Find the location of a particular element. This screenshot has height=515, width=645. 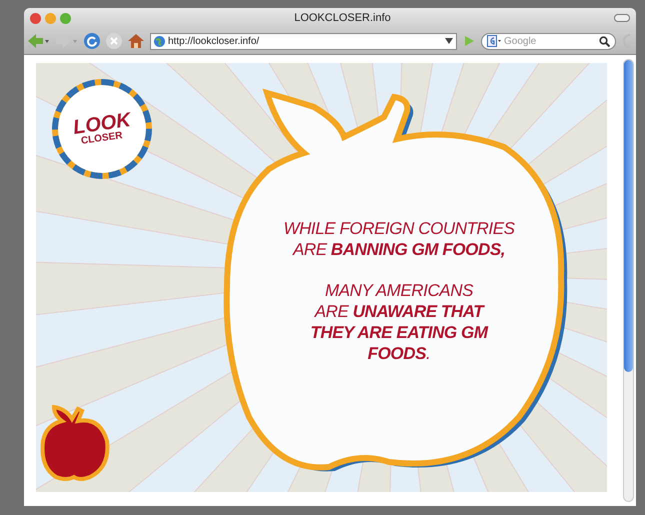

scrollbar is located at coordinates (628, 280).